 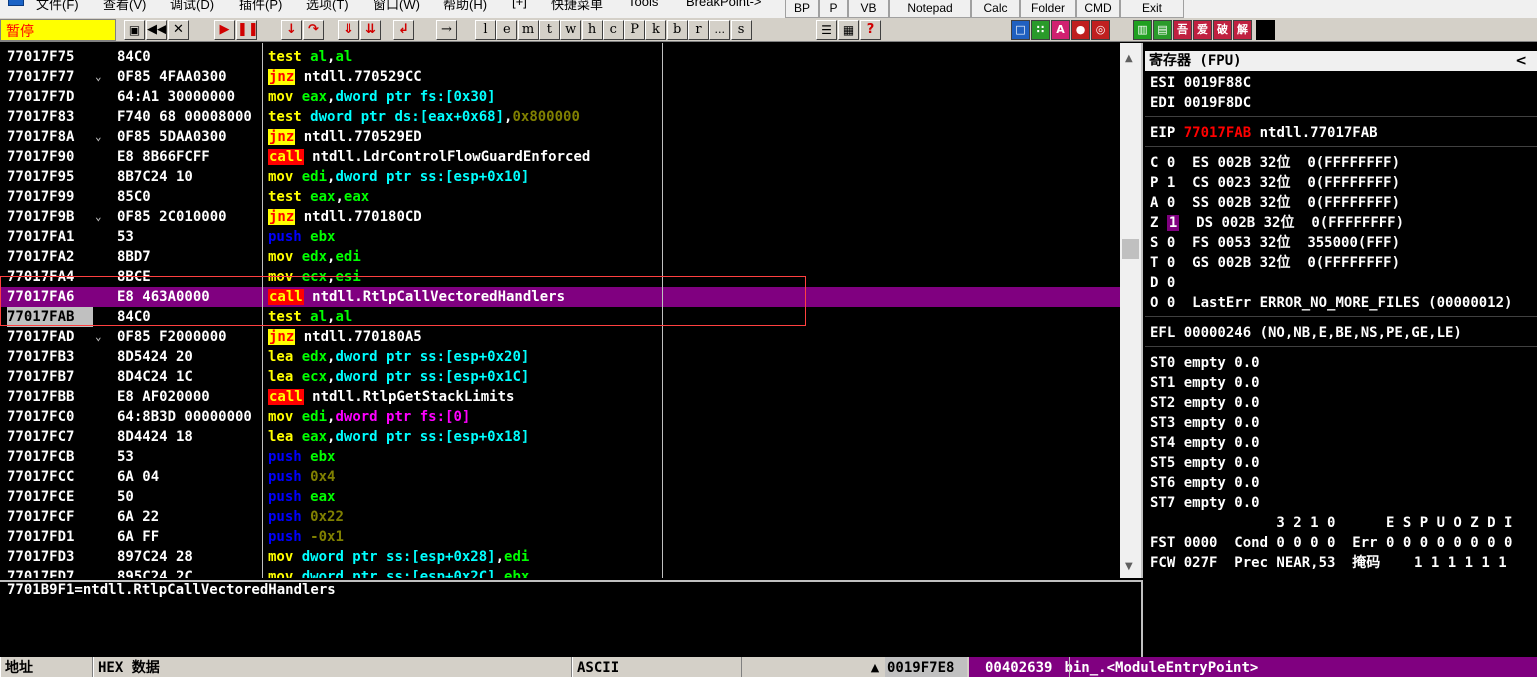 I want to click on chart-icon: ▥, so click(x=1142, y=30).